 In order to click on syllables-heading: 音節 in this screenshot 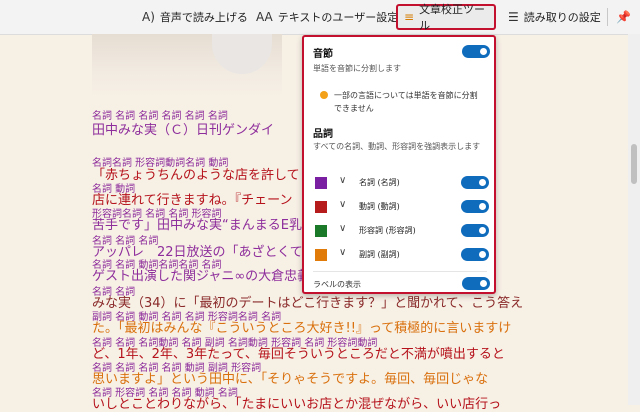, I will do `click(323, 54)`.